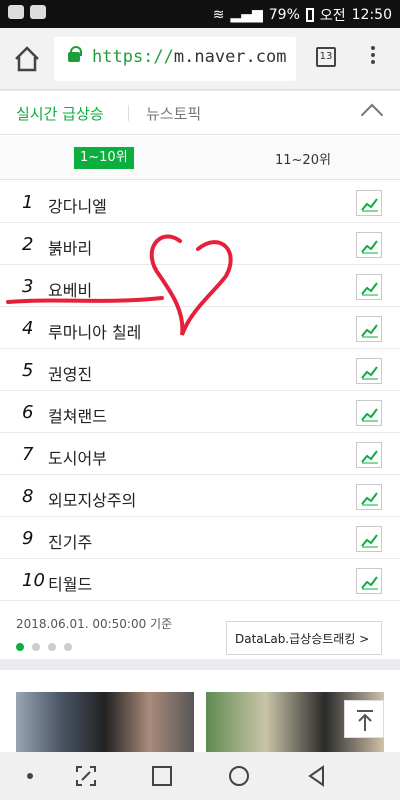 This screenshot has height=800, width=400. What do you see at coordinates (191, 285) in the screenshot?
I see `heart-annotation` at bounding box center [191, 285].